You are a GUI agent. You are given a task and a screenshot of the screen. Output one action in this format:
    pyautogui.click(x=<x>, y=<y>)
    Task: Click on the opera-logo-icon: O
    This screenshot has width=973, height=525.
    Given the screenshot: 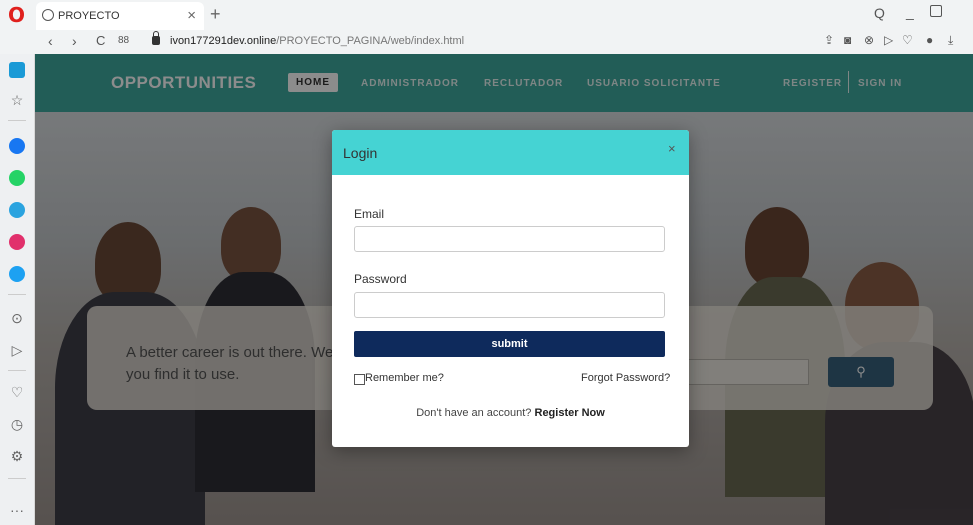 What is the action you would take?
    pyautogui.click(x=17, y=15)
    